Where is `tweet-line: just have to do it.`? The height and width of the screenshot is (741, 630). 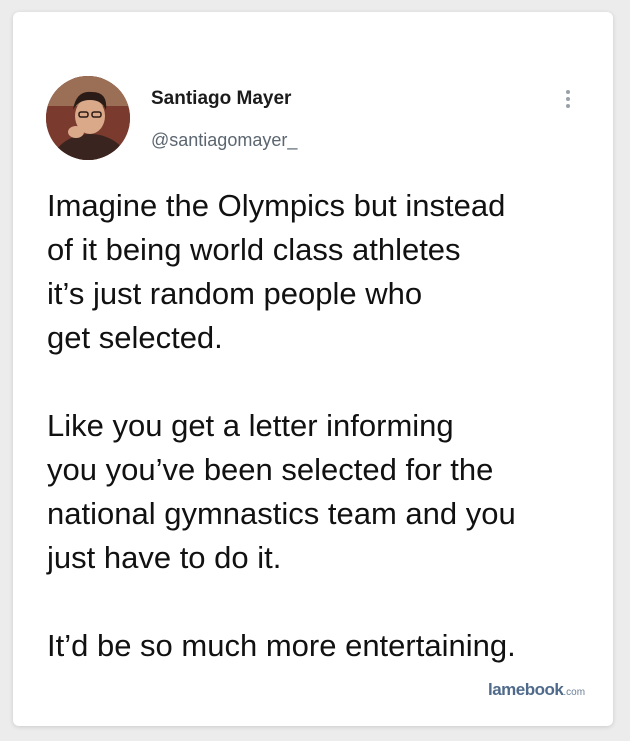 tweet-line: just have to do it. is located at coordinates (164, 557).